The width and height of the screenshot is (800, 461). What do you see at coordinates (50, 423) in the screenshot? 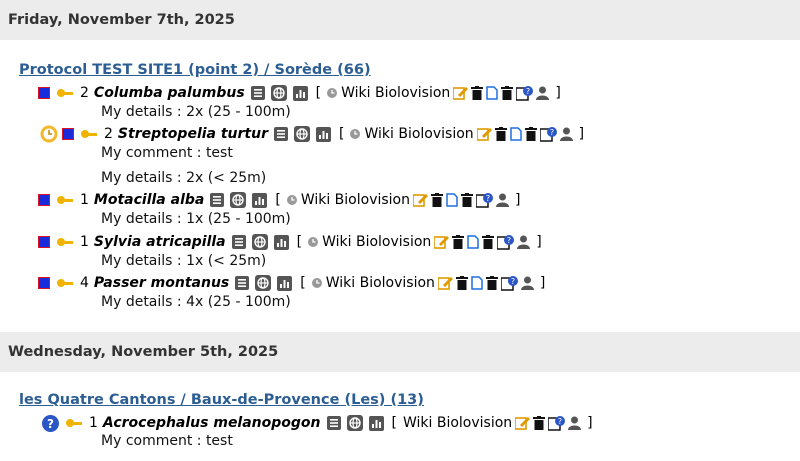
I see `help-circle-icon: ?` at bounding box center [50, 423].